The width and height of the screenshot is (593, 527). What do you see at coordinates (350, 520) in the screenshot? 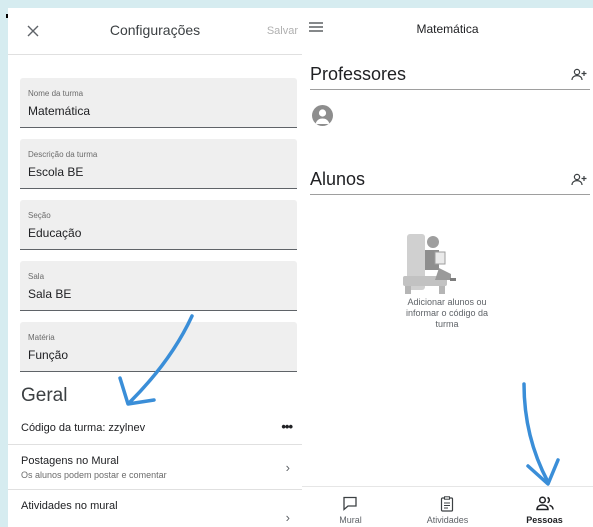
I see `nav-label: Mural` at bounding box center [350, 520].